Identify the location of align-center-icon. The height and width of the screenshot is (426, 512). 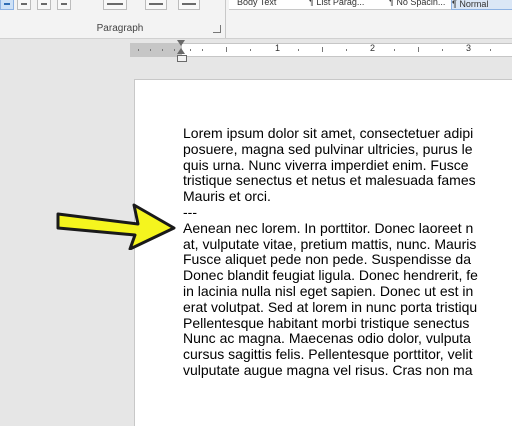
(24, 4).